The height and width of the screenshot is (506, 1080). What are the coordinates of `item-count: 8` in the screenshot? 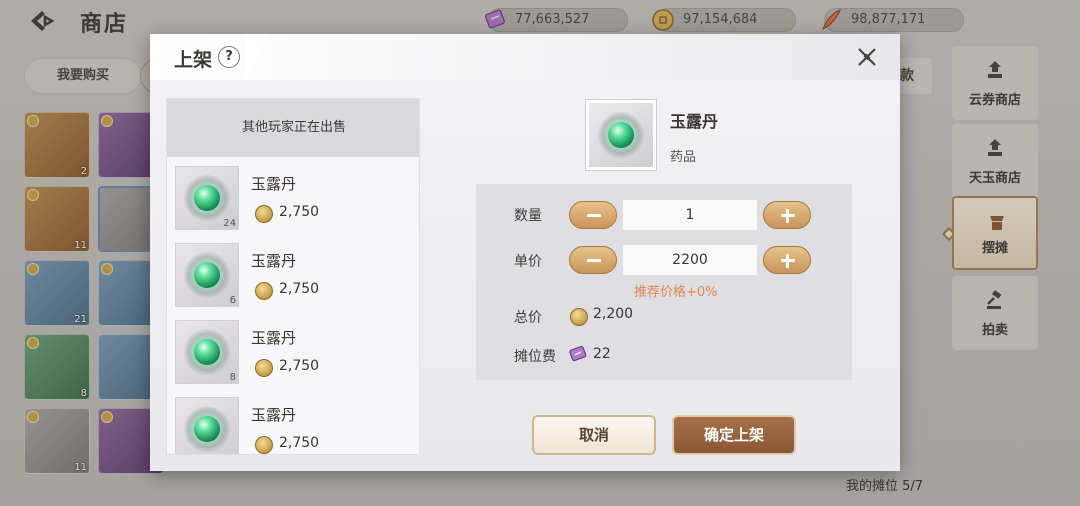 It's located at (232, 377).